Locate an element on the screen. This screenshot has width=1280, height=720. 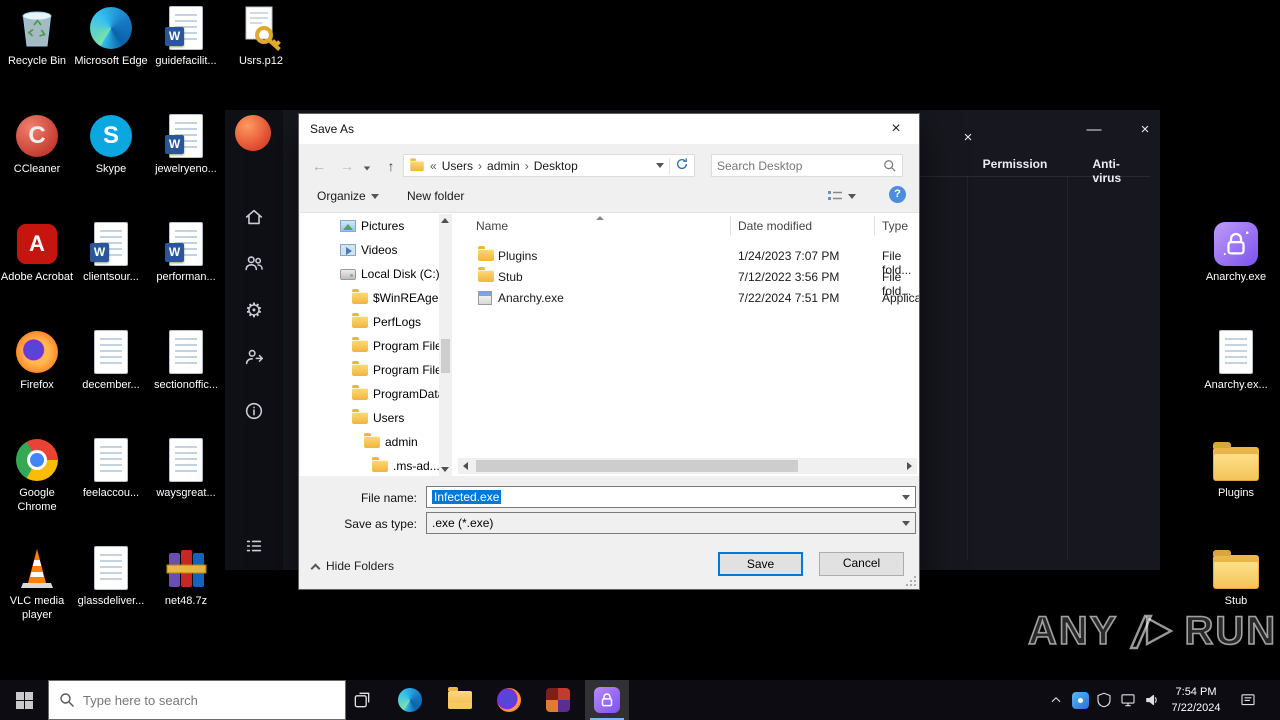
tree-item-users: Users is located at coordinates (369, 418).